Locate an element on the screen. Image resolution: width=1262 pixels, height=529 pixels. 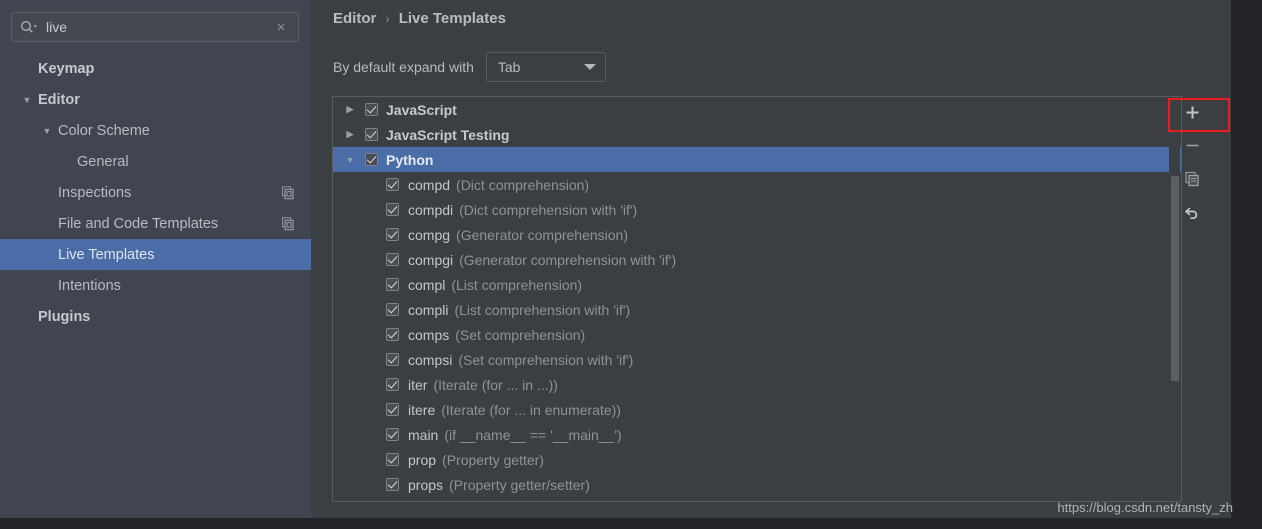
template-abbreviation: compd is located at coordinates (429, 184).